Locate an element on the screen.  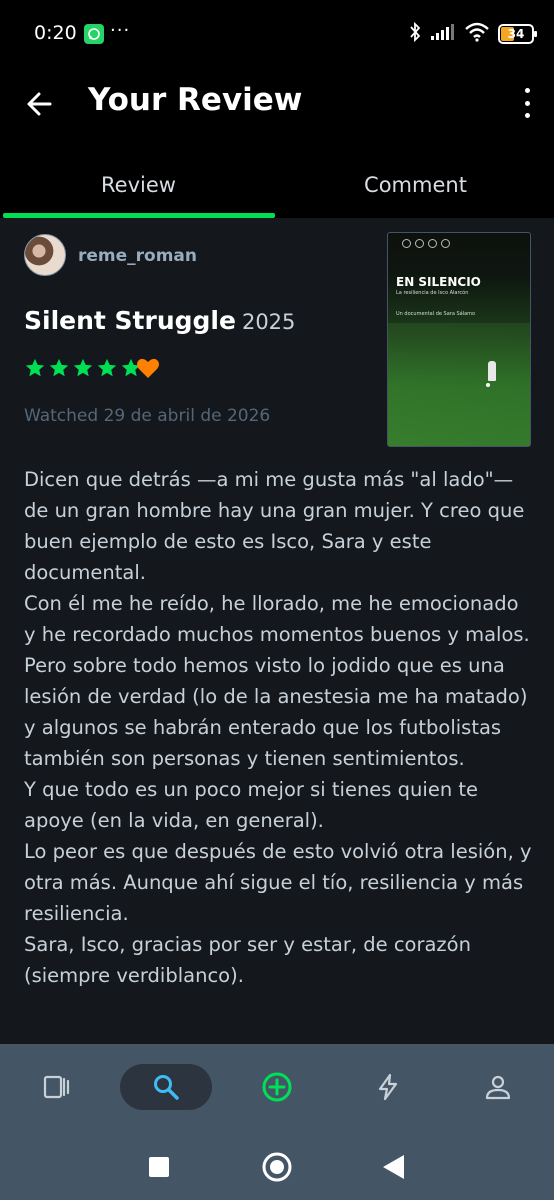
film-year: 2025 is located at coordinates (268, 322).